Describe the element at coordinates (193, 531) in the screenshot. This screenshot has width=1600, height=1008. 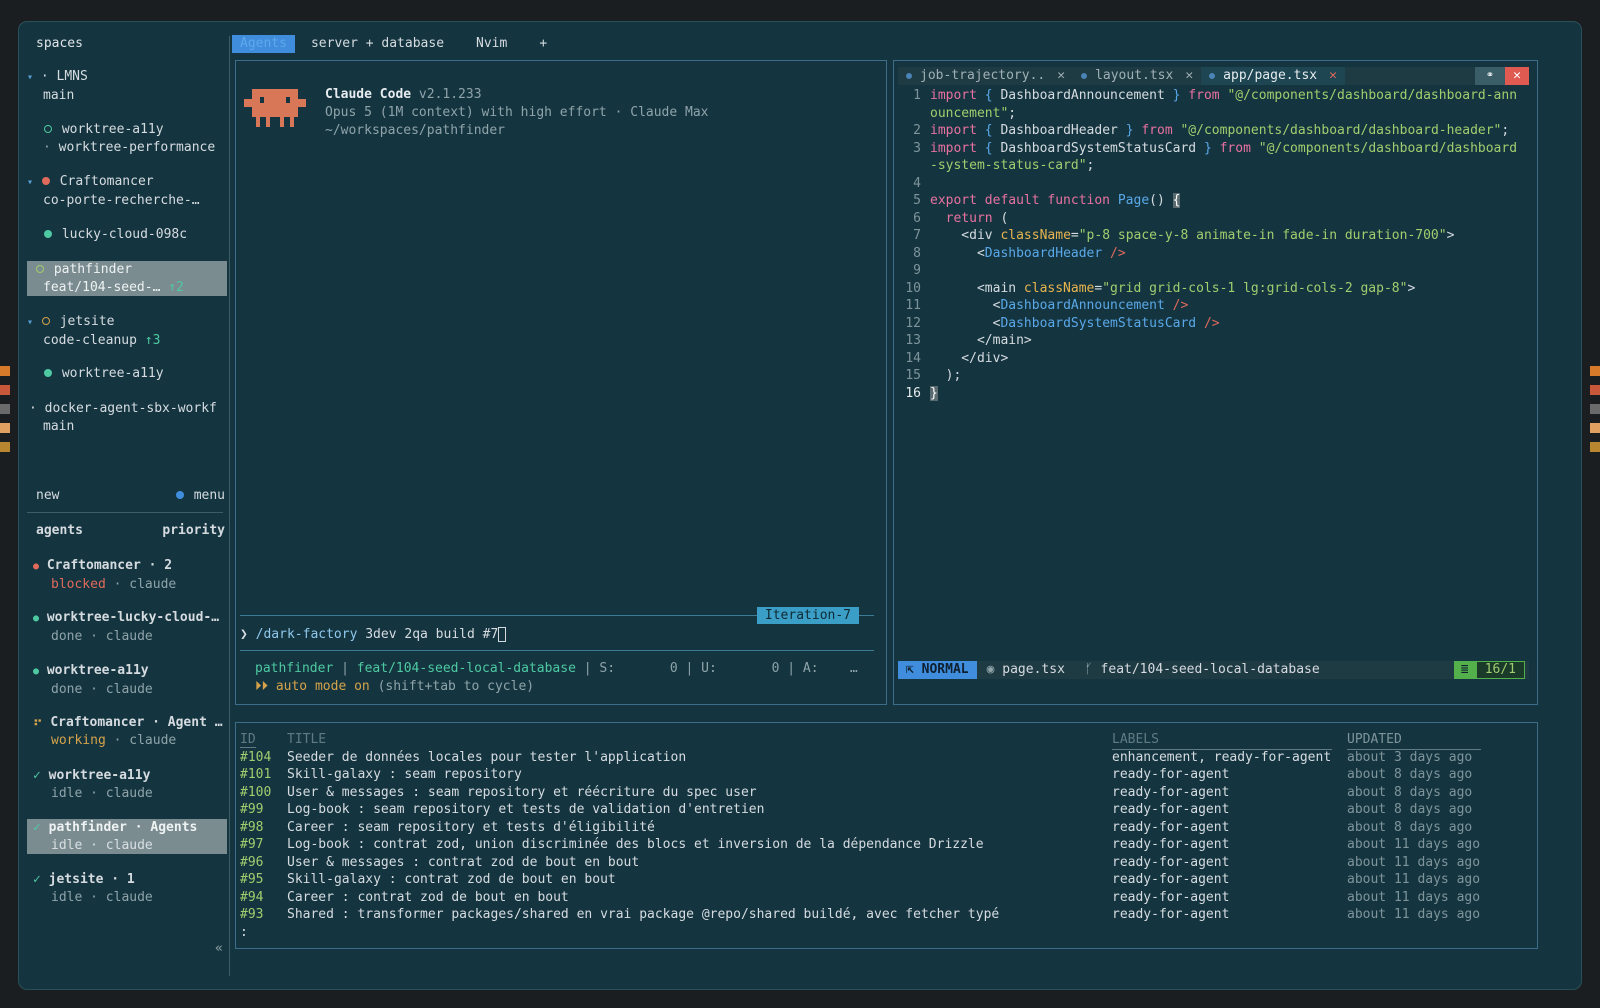
I see `priority-sort: priority` at that location.